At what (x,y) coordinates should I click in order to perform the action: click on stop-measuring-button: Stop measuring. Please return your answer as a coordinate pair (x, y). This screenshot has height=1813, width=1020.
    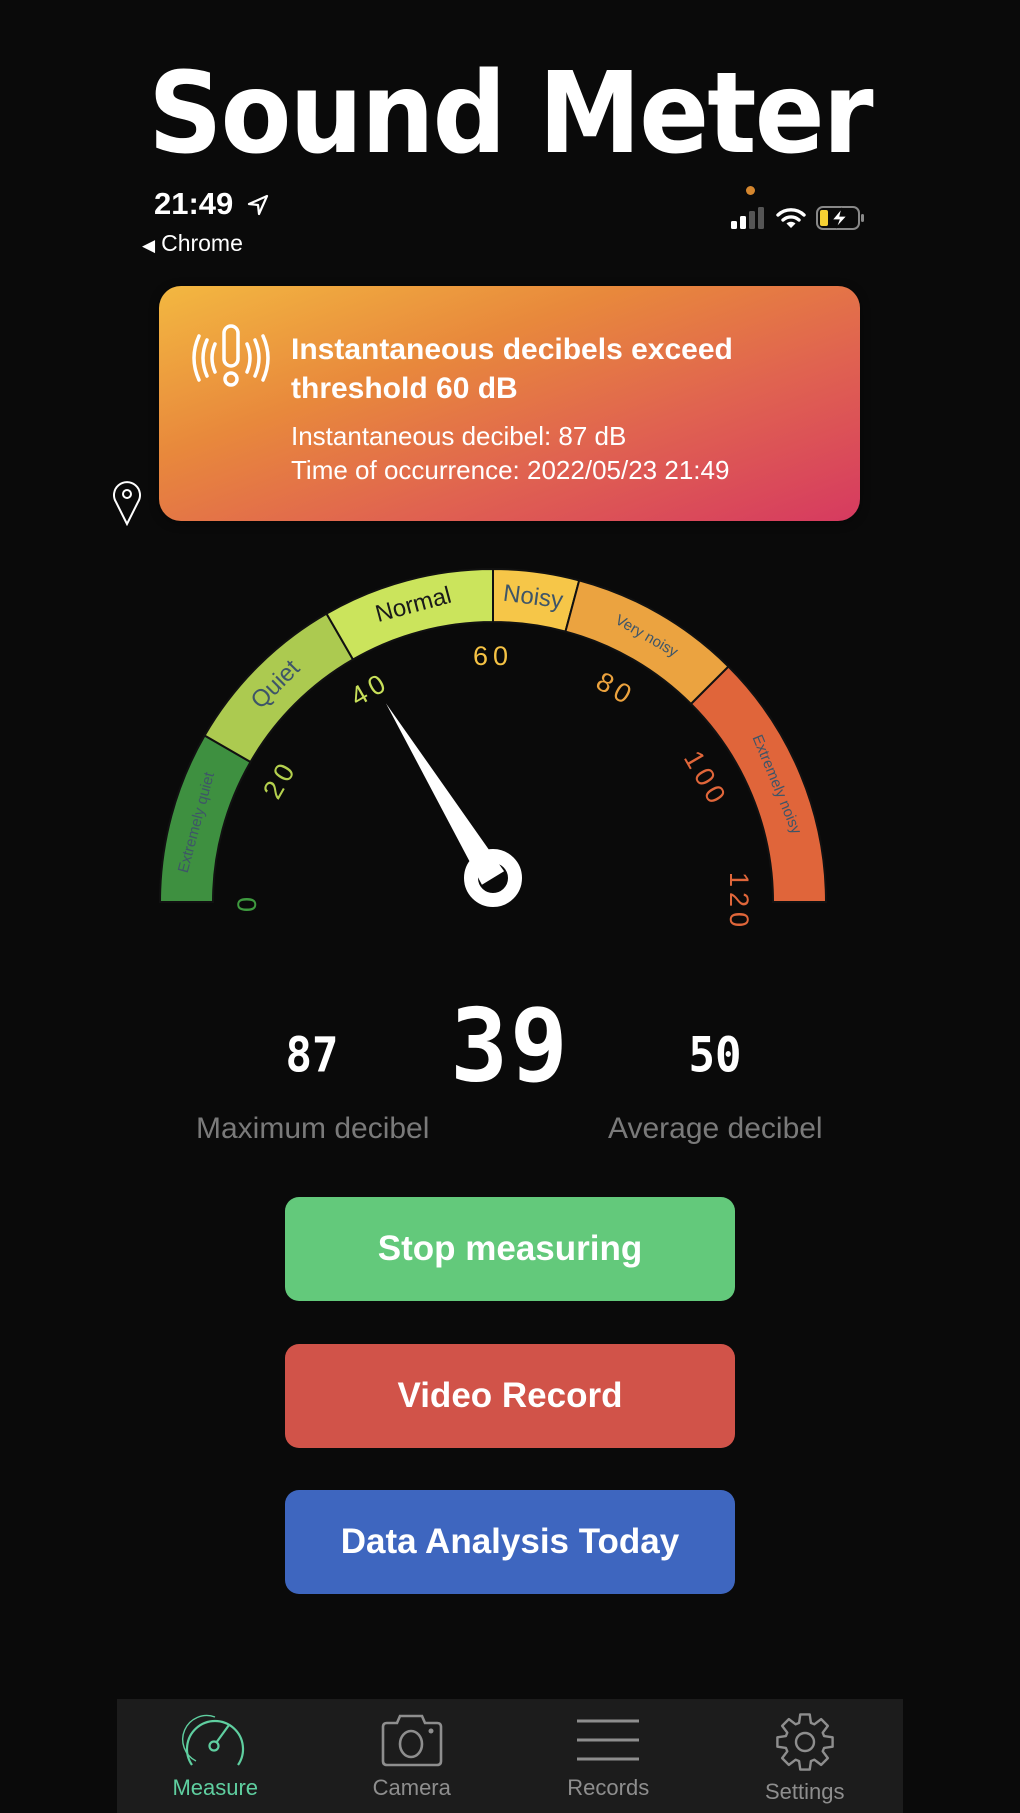
    Looking at the image, I should click on (510, 1249).